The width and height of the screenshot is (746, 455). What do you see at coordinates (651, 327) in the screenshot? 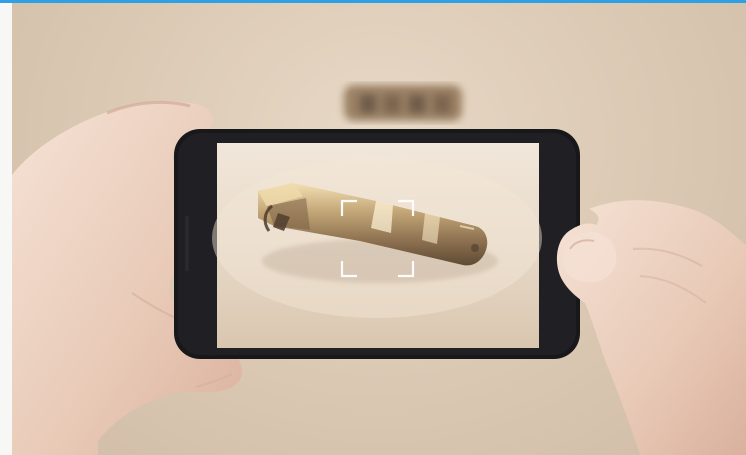
I see `right-hand` at bounding box center [651, 327].